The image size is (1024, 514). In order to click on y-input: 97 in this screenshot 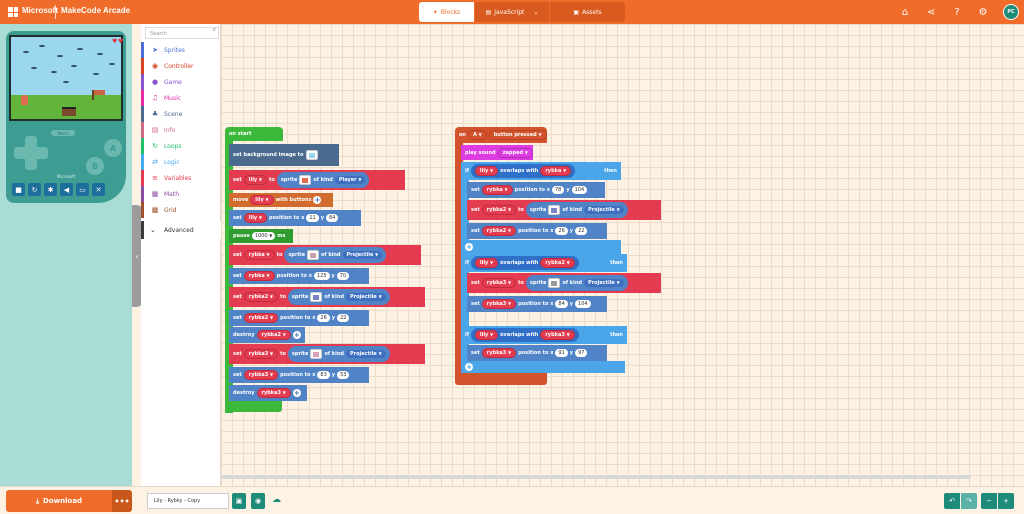, I will do `click(581, 353)`.